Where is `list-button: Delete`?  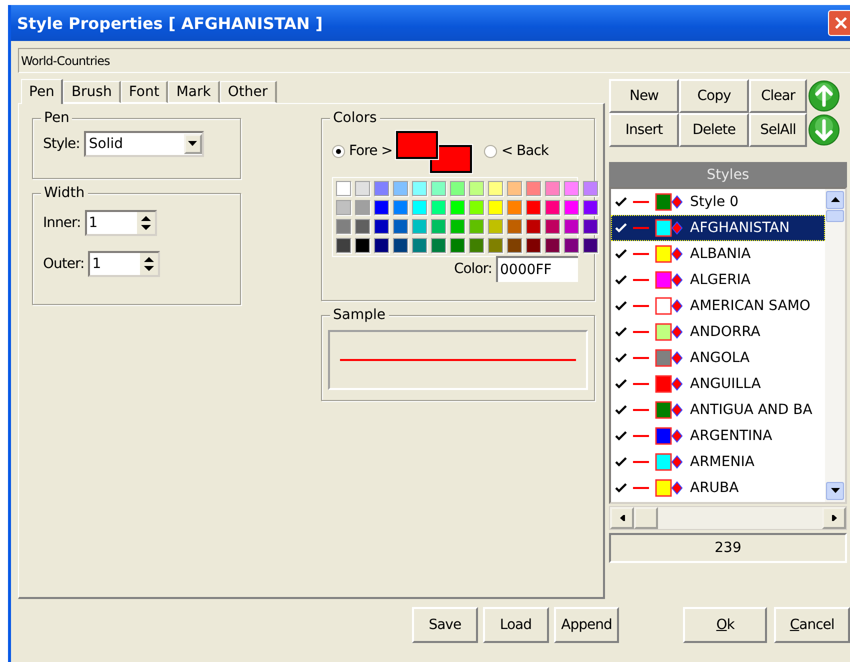
list-button: Delete is located at coordinates (714, 130).